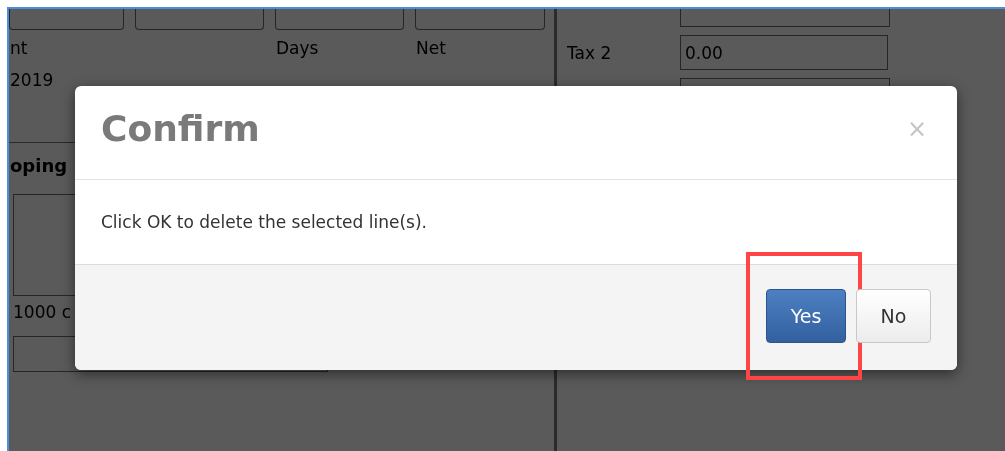 This screenshot has width=1005, height=451. Describe the element at coordinates (19, 47) in the screenshot. I see `field-label: nt` at that location.